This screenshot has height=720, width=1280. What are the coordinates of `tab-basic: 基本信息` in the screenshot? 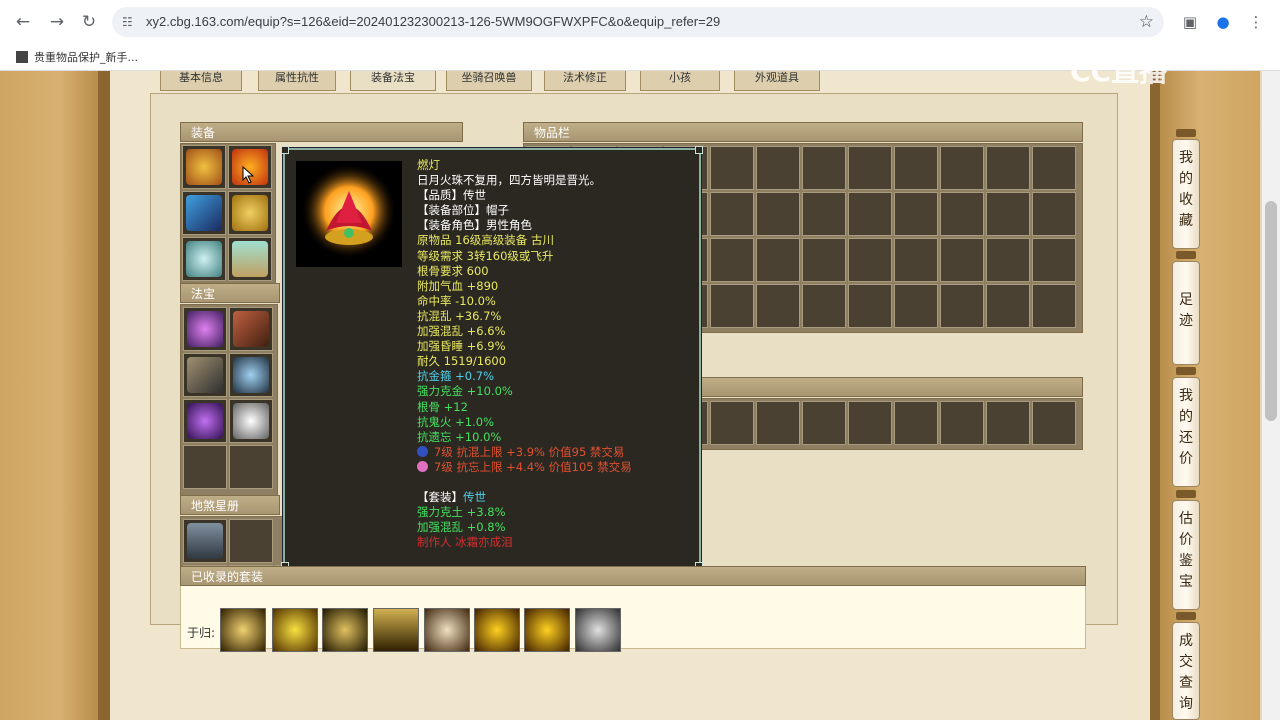 It's located at (201, 81).